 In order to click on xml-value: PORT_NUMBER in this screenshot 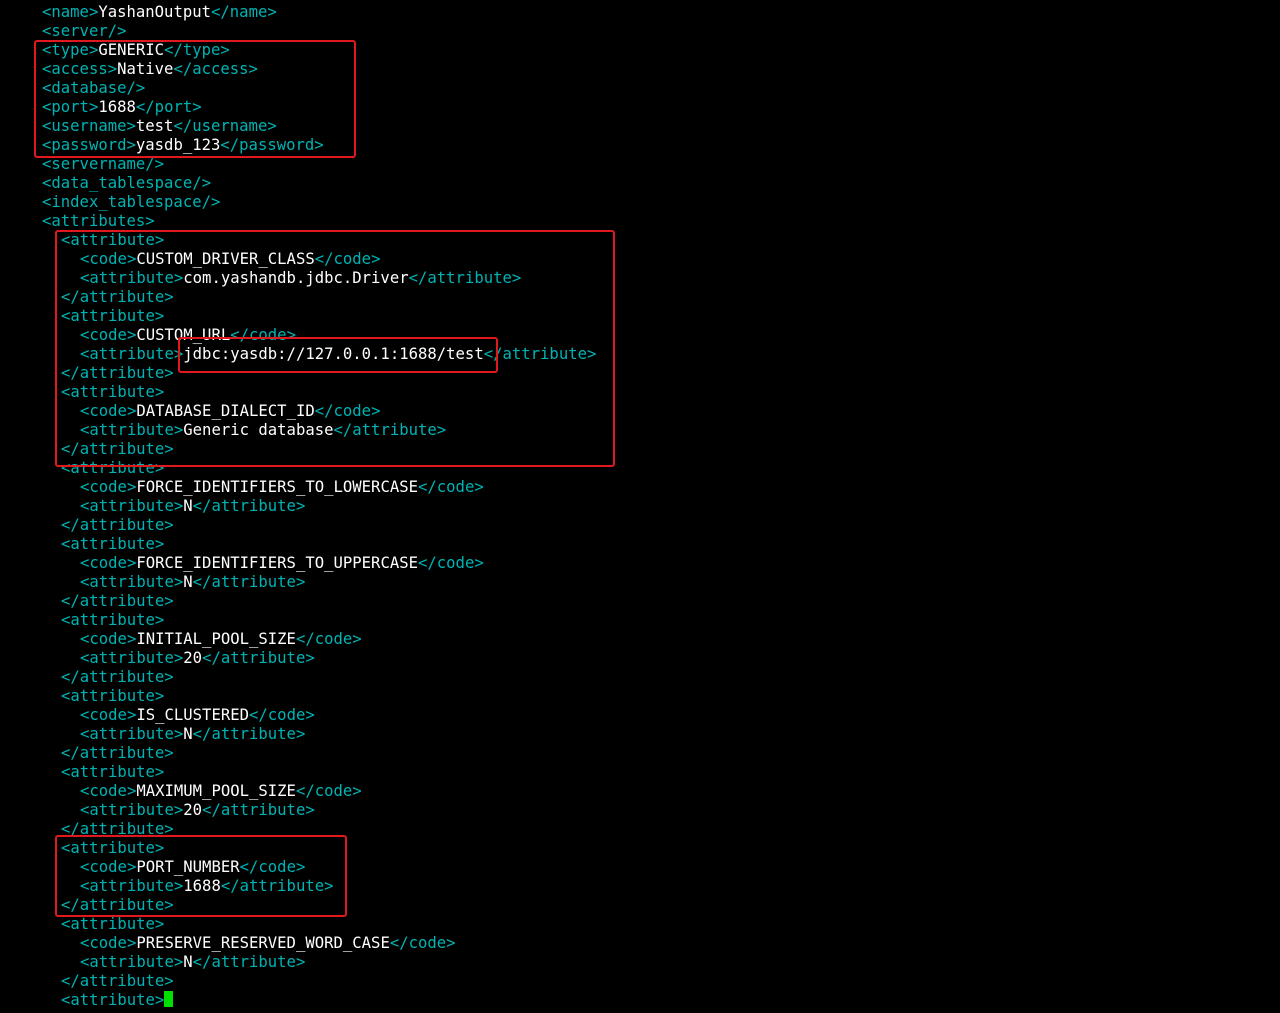, I will do `click(188, 867)`.